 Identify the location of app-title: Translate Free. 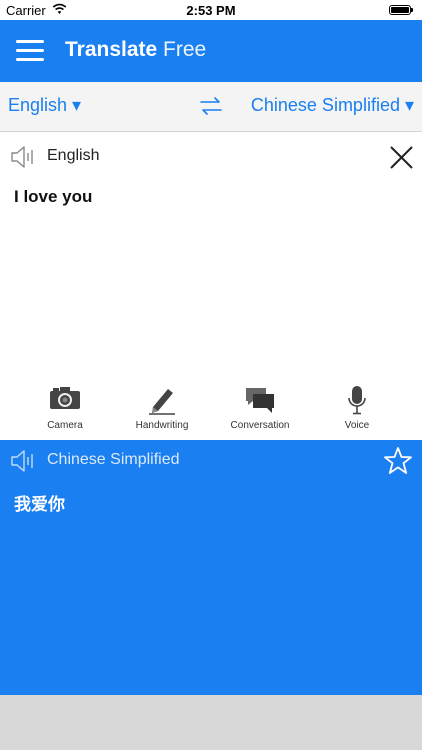
(135, 50).